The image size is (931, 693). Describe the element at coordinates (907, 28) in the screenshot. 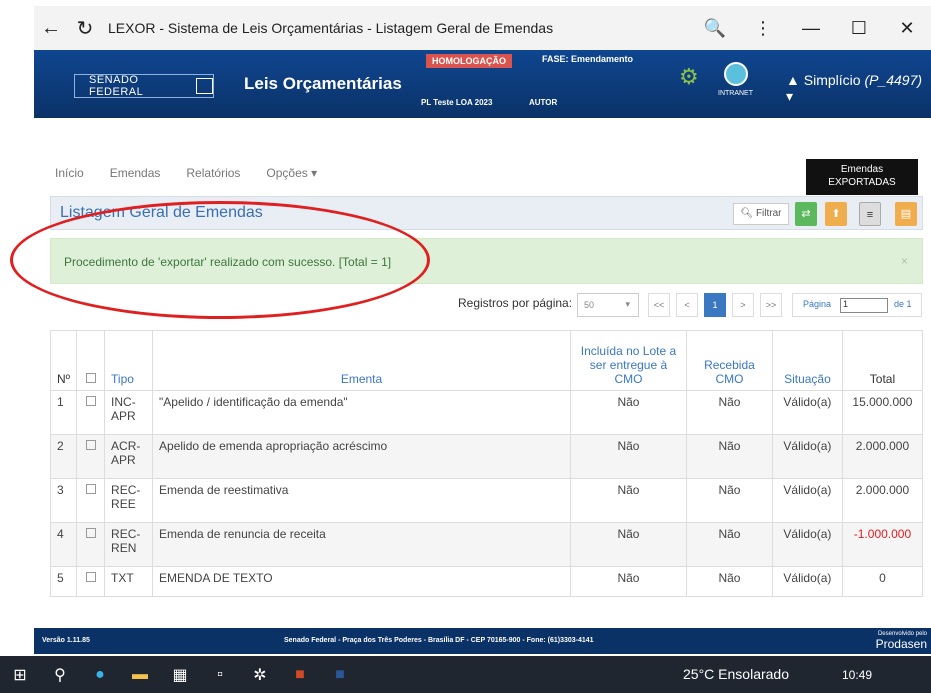

I see `close-button: ✕` at that location.